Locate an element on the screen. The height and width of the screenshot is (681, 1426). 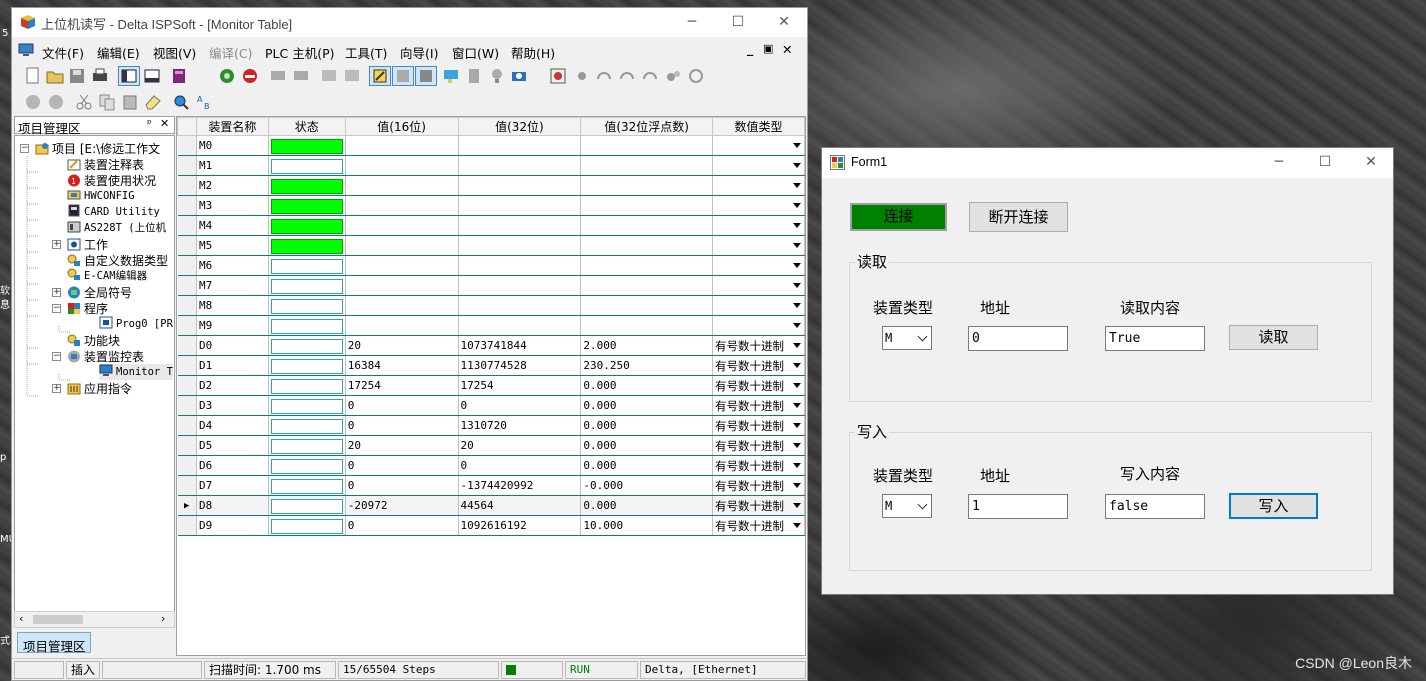
redo-icon is located at coordinates (56, 102).